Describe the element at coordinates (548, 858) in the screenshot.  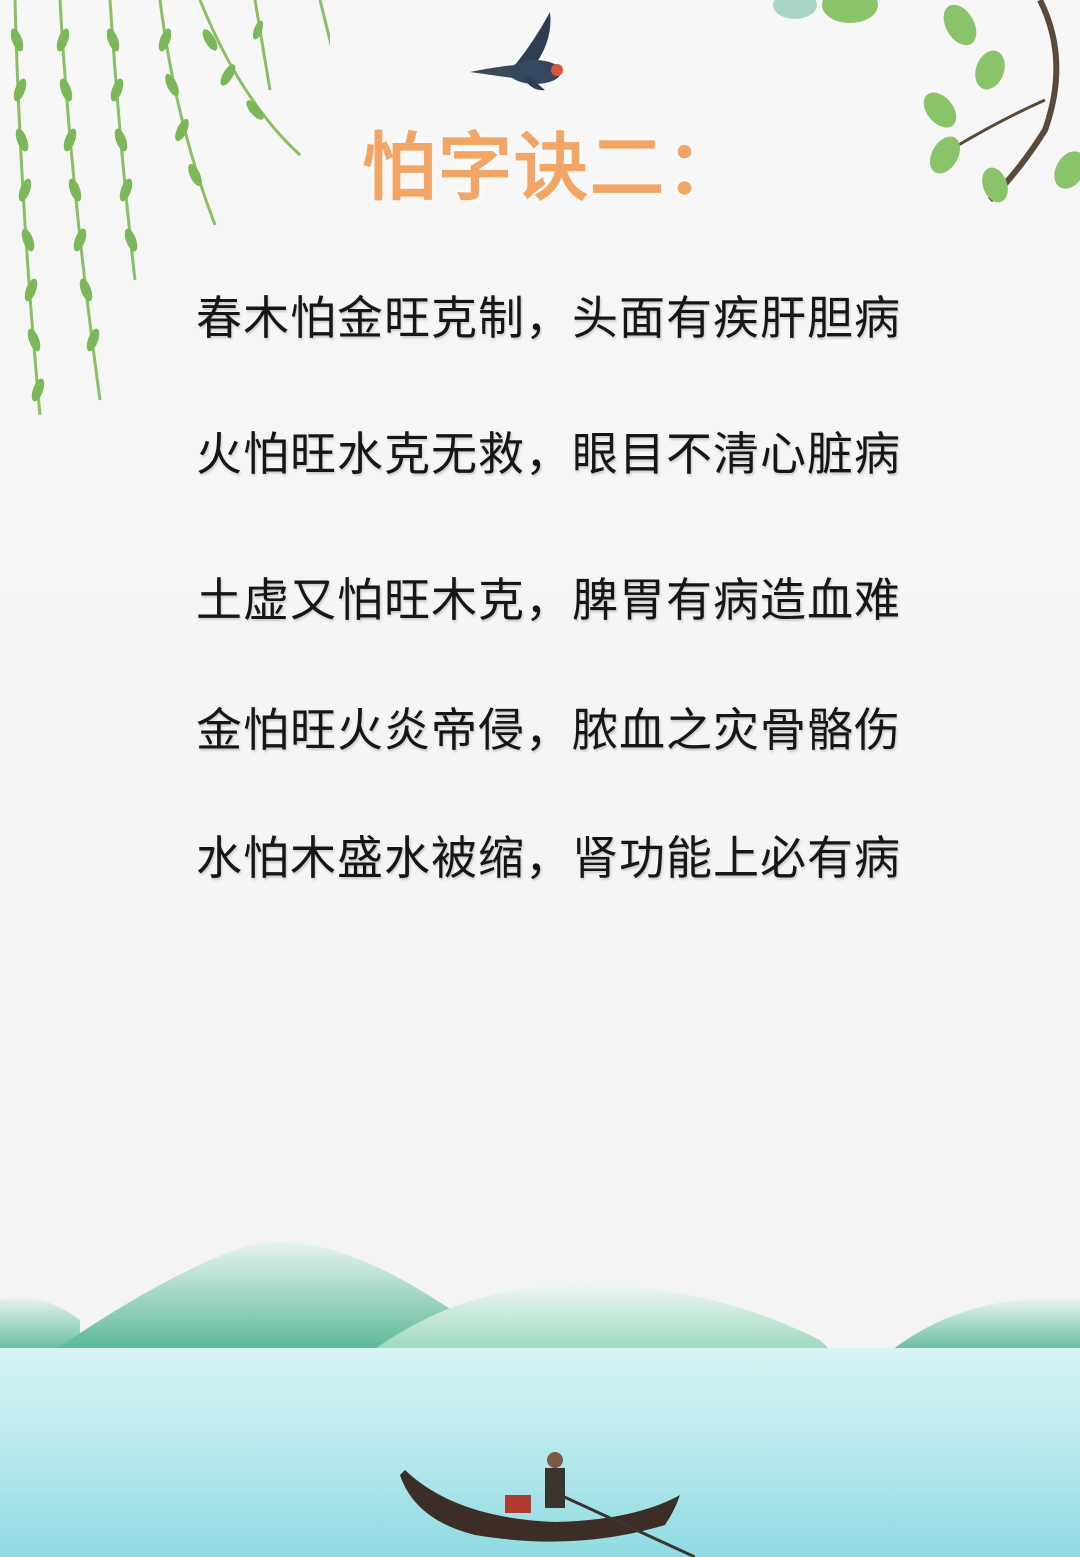
I see `verse-line: 水怕木盛水被缩，肾功能上必有病` at that location.